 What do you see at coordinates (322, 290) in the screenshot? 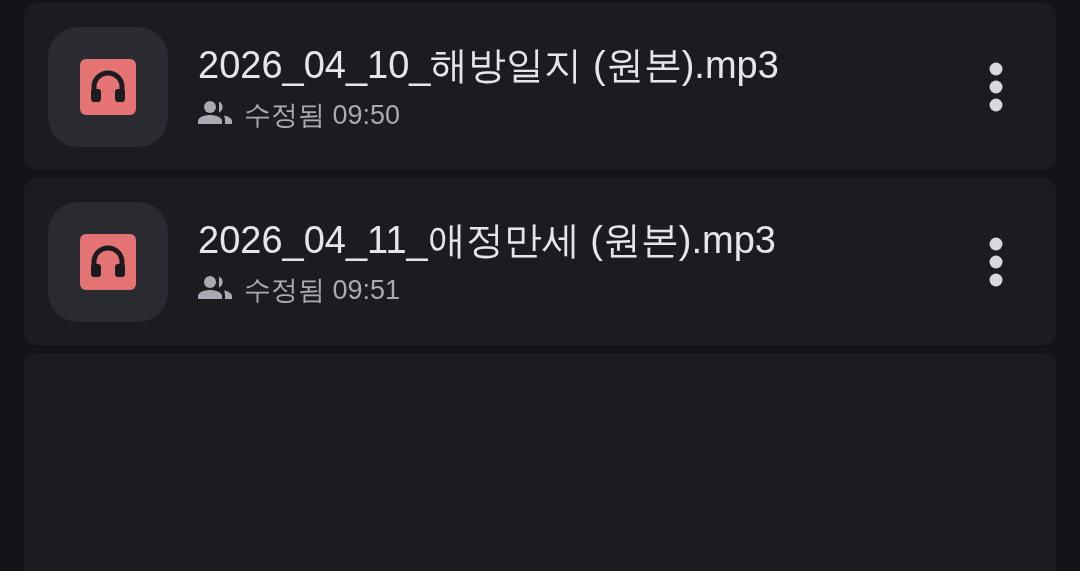
I see `modified-time: 수정됨 09:51` at bounding box center [322, 290].